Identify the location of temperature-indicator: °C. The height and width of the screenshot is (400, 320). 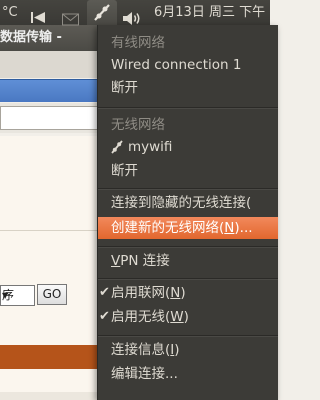
(10, 12).